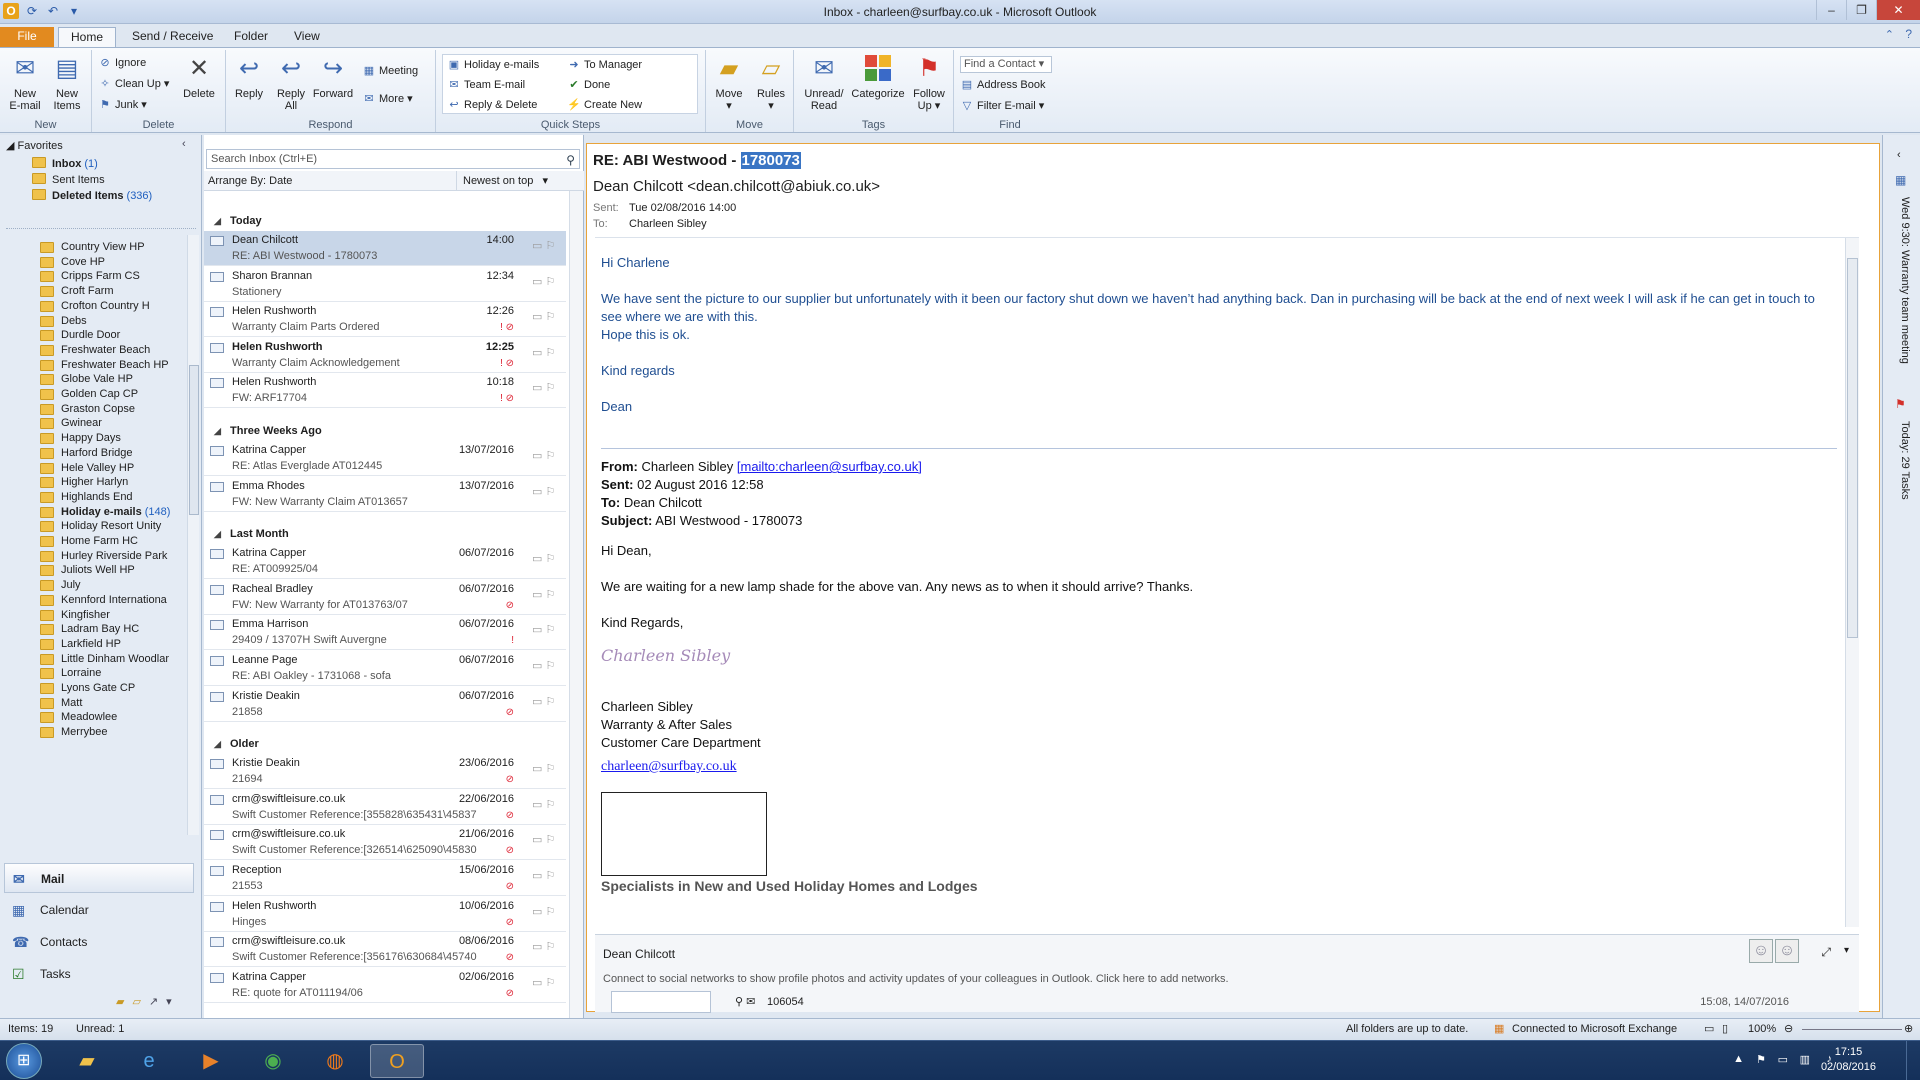  Describe the element at coordinates (122, 105) in the screenshot. I see `junk-button: ⚑ Junk ▾` at that location.